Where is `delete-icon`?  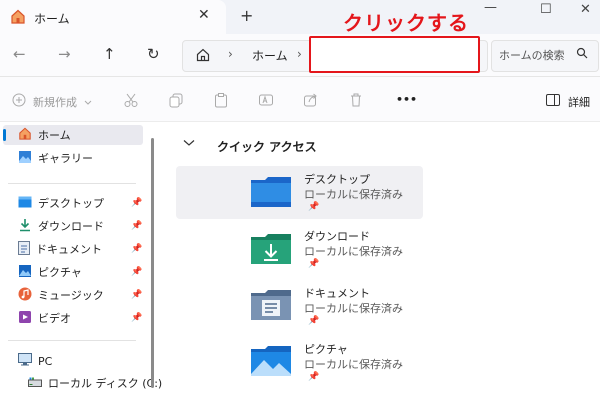
delete-icon is located at coordinates (356, 101).